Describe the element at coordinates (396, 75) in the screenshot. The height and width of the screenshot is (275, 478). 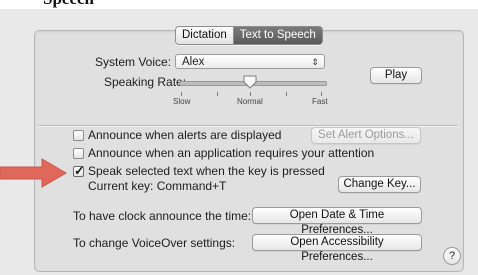
I see `play-button: Play` at that location.